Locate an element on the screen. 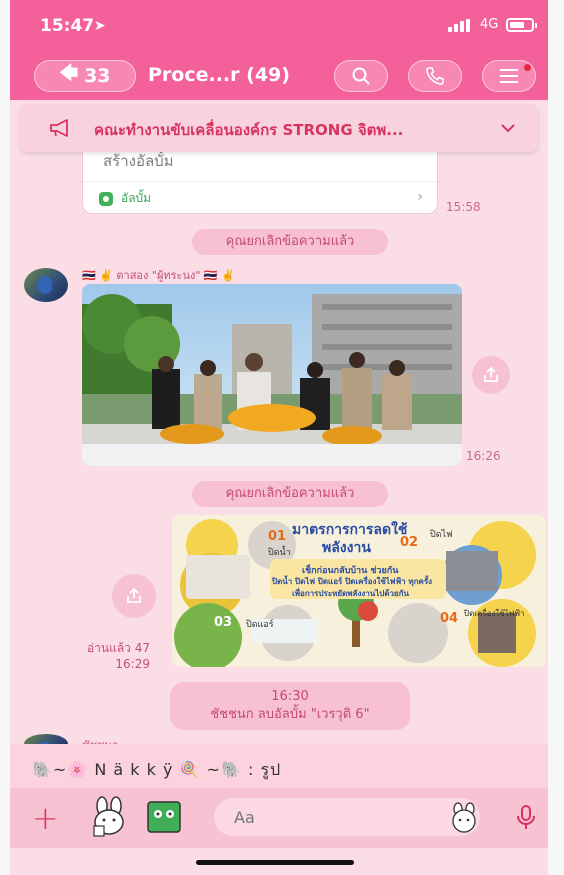  photo-message is located at coordinates (272, 375).